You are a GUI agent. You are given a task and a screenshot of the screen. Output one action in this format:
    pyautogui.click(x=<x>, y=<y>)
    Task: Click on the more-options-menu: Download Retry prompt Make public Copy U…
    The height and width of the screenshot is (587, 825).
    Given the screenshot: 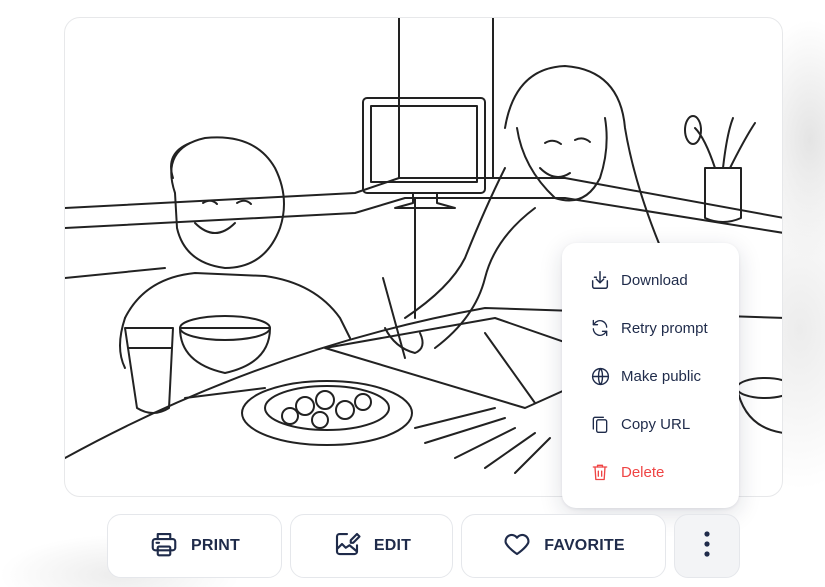 What is the action you would take?
    pyautogui.click(x=650, y=375)
    